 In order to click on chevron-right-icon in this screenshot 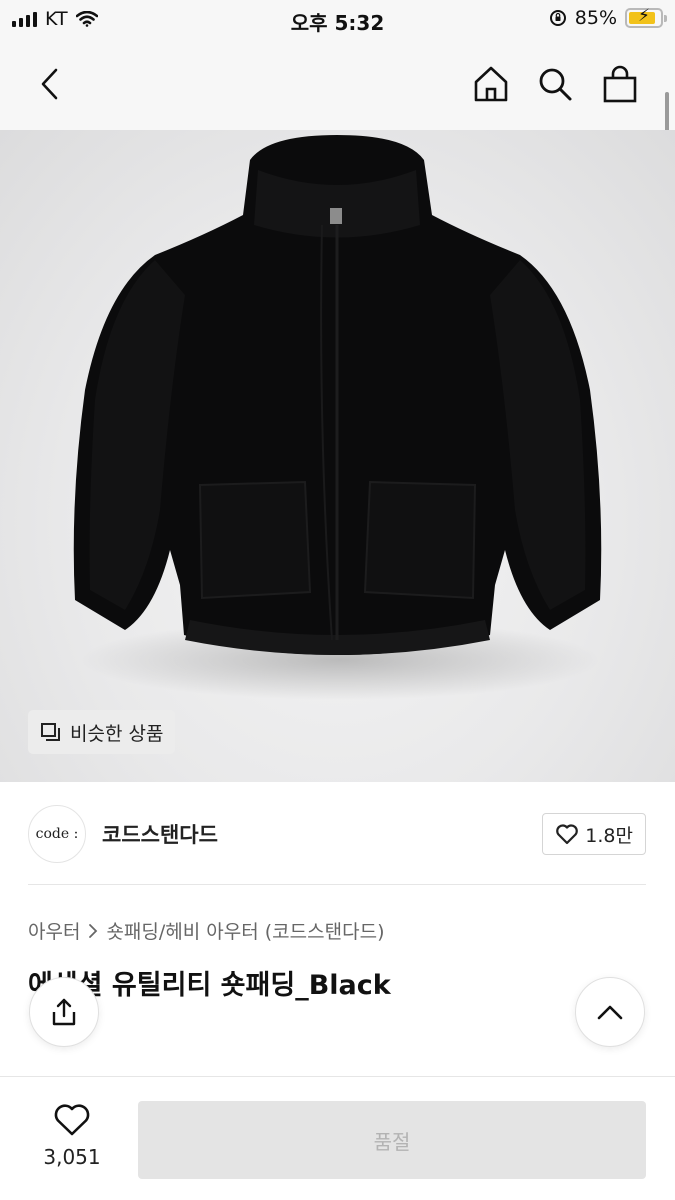, I will do `click(93, 930)`.